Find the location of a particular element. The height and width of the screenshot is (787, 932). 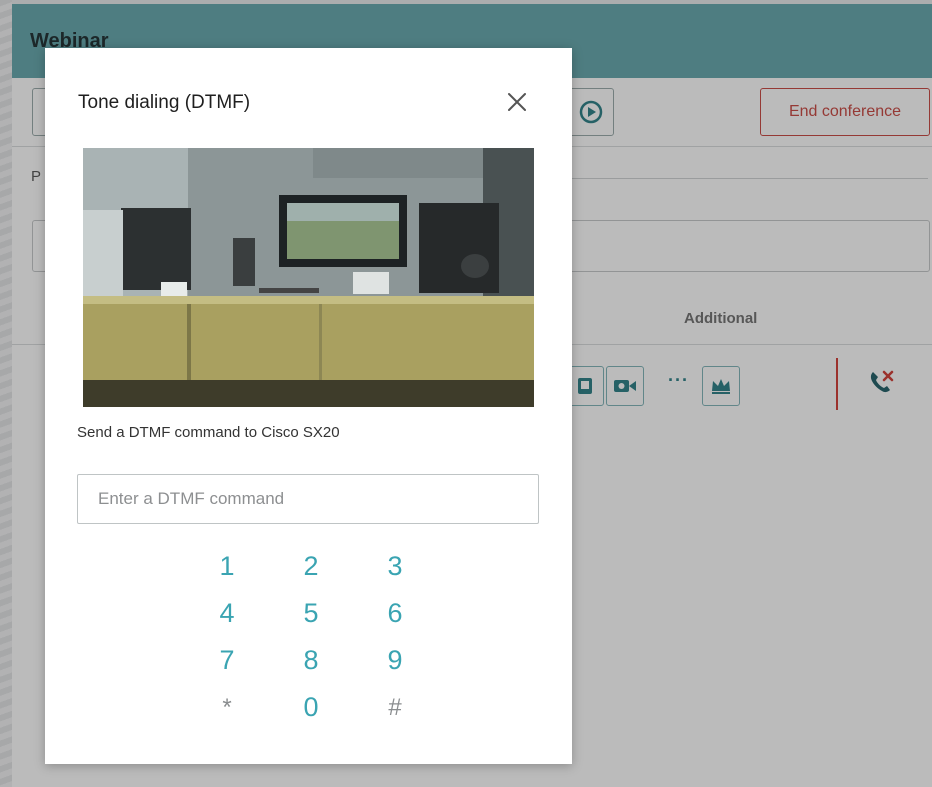

key-9: 9 is located at coordinates (395, 660).